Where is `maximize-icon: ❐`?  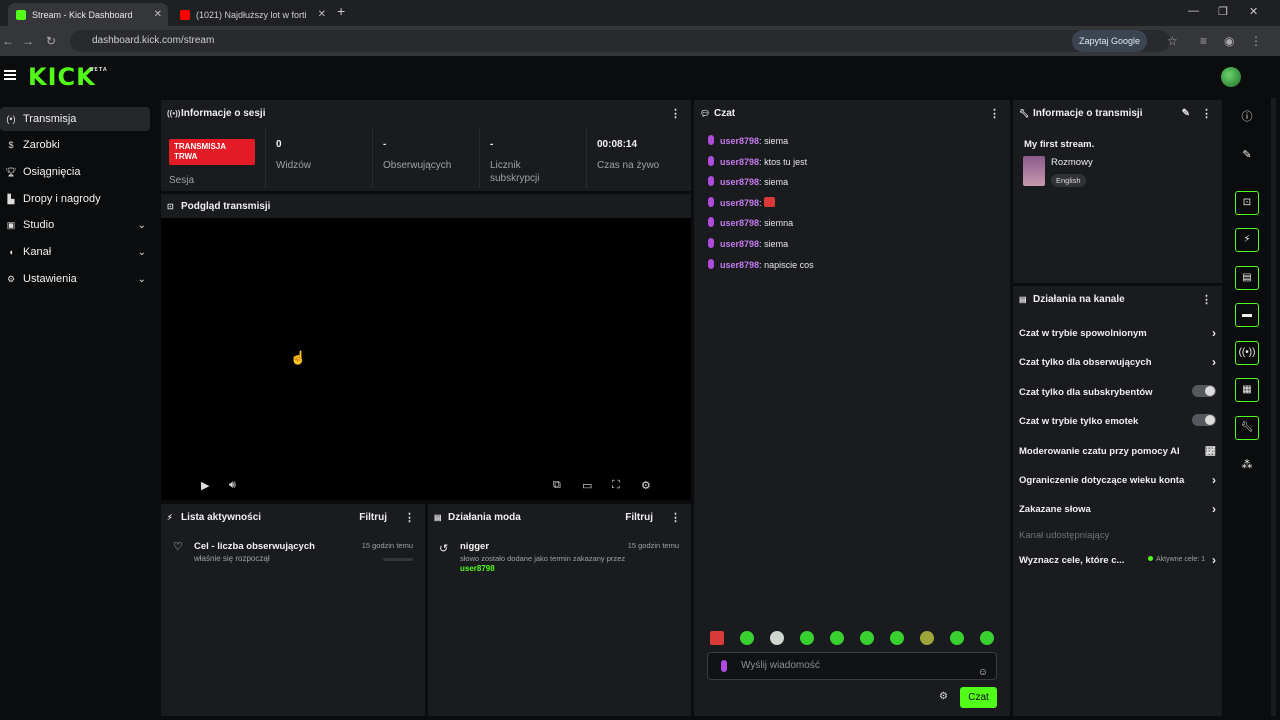 maximize-icon: ❐ is located at coordinates (1223, 11).